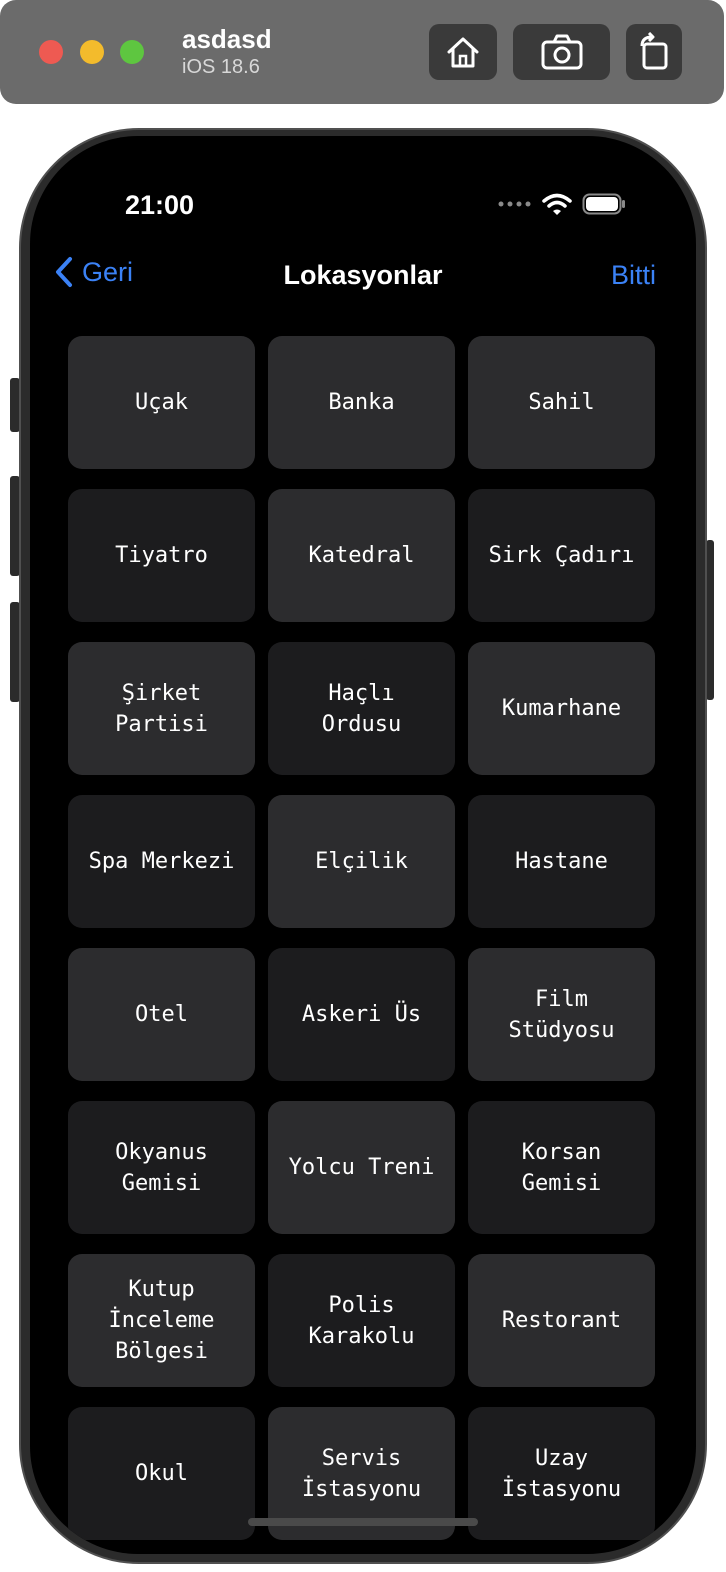 The height and width of the screenshot is (1572, 726). Describe the element at coordinates (561, 402) in the screenshot. I see `location-tile: Sahil` at that location.